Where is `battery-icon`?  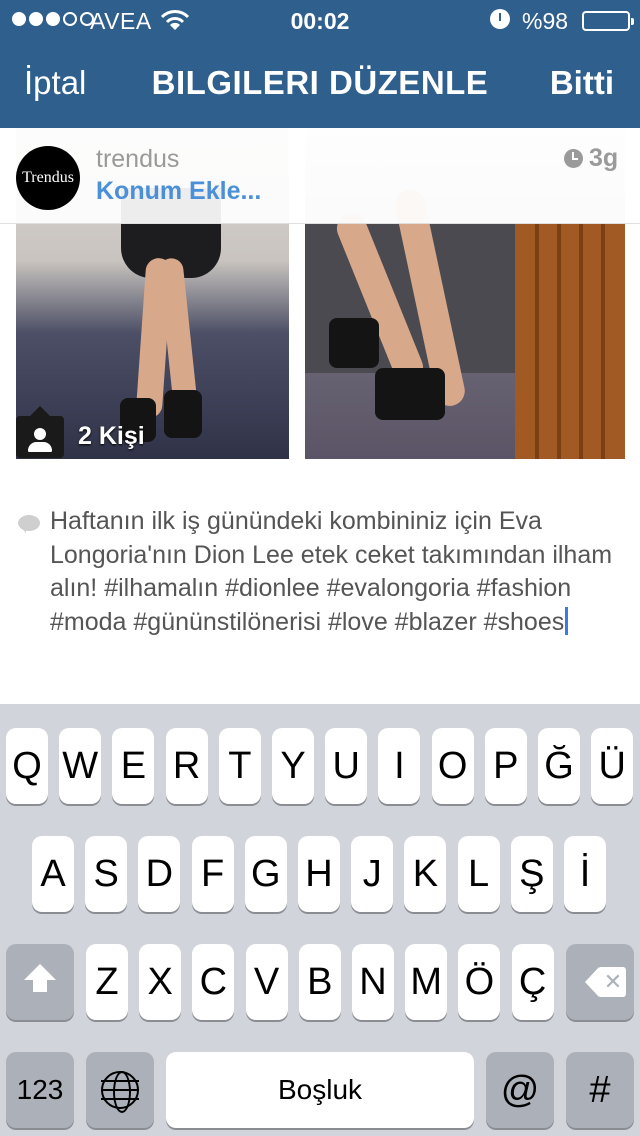
battery-icon is located at coordinates (608, 21).